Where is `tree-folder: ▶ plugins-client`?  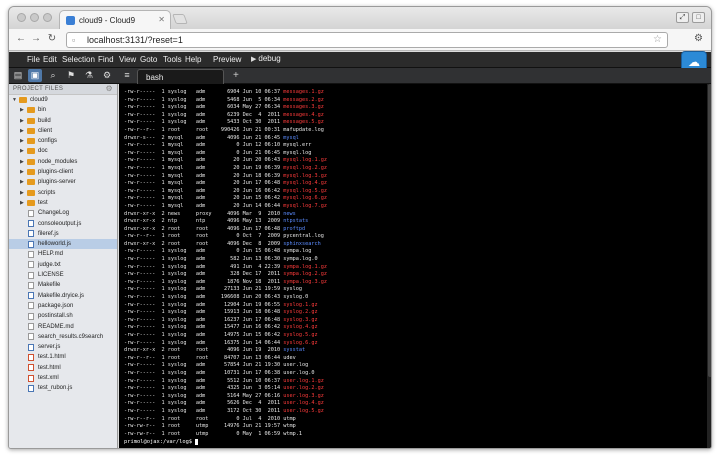
tree-folder: ▶ plugins-client is located at coordinates (63, 172).